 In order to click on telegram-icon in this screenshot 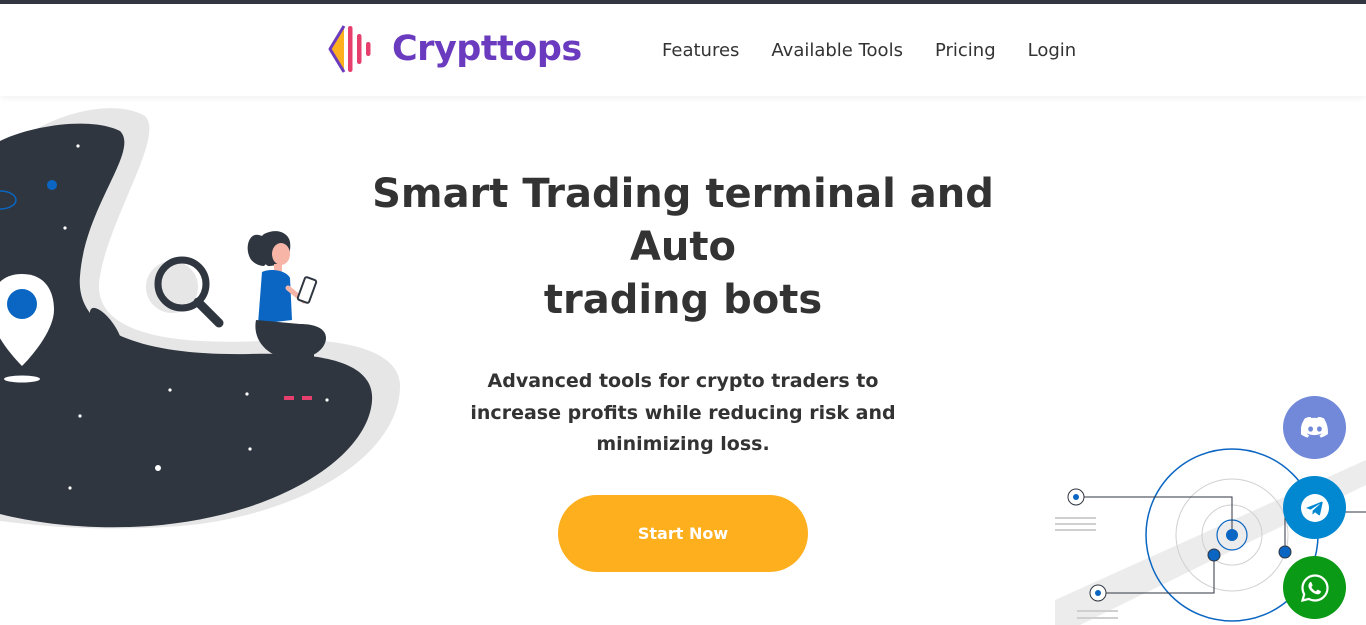, I will do `click(1314, 507)`.